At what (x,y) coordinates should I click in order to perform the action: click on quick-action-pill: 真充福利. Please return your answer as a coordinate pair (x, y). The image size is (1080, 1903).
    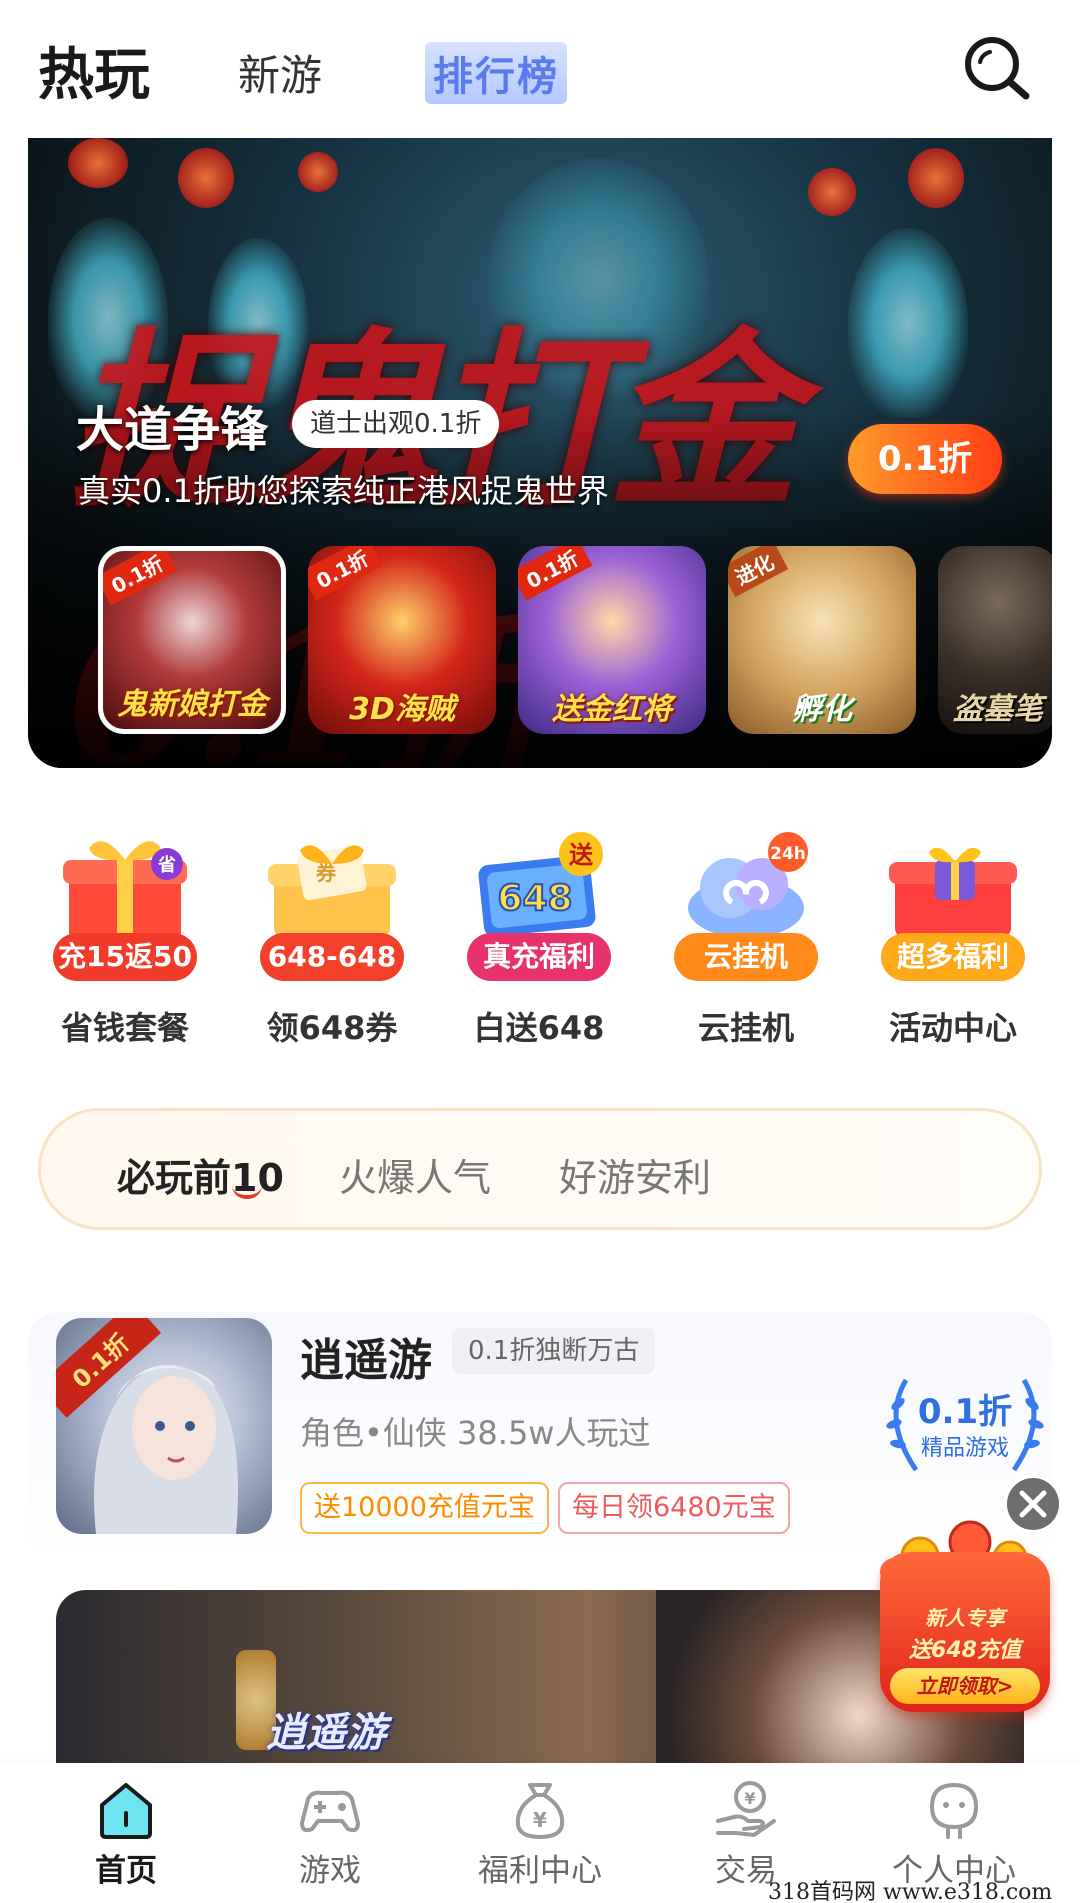
    Looking at the image, I should click on (539, 957).